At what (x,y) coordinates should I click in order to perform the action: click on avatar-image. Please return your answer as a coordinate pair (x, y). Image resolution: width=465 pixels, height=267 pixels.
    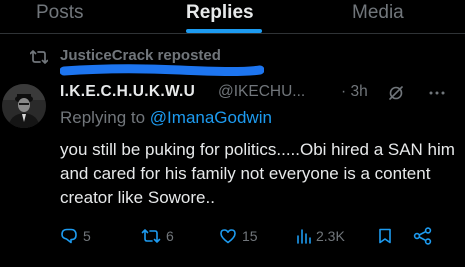
    Looking at the image, I should click on (24, 106).